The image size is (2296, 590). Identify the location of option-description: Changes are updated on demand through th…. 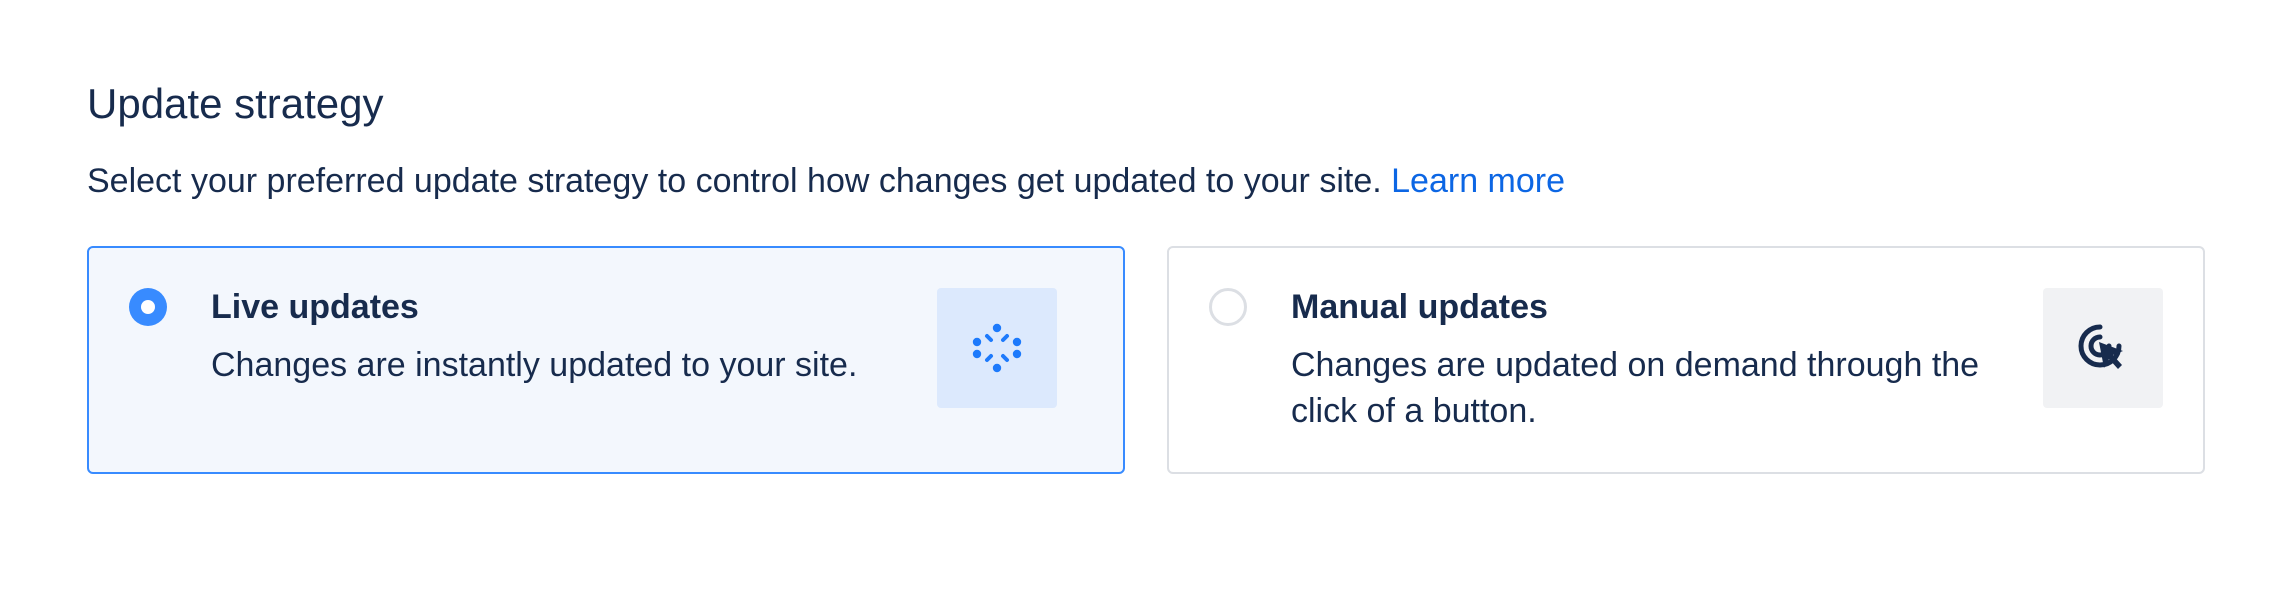
(1635, 388).